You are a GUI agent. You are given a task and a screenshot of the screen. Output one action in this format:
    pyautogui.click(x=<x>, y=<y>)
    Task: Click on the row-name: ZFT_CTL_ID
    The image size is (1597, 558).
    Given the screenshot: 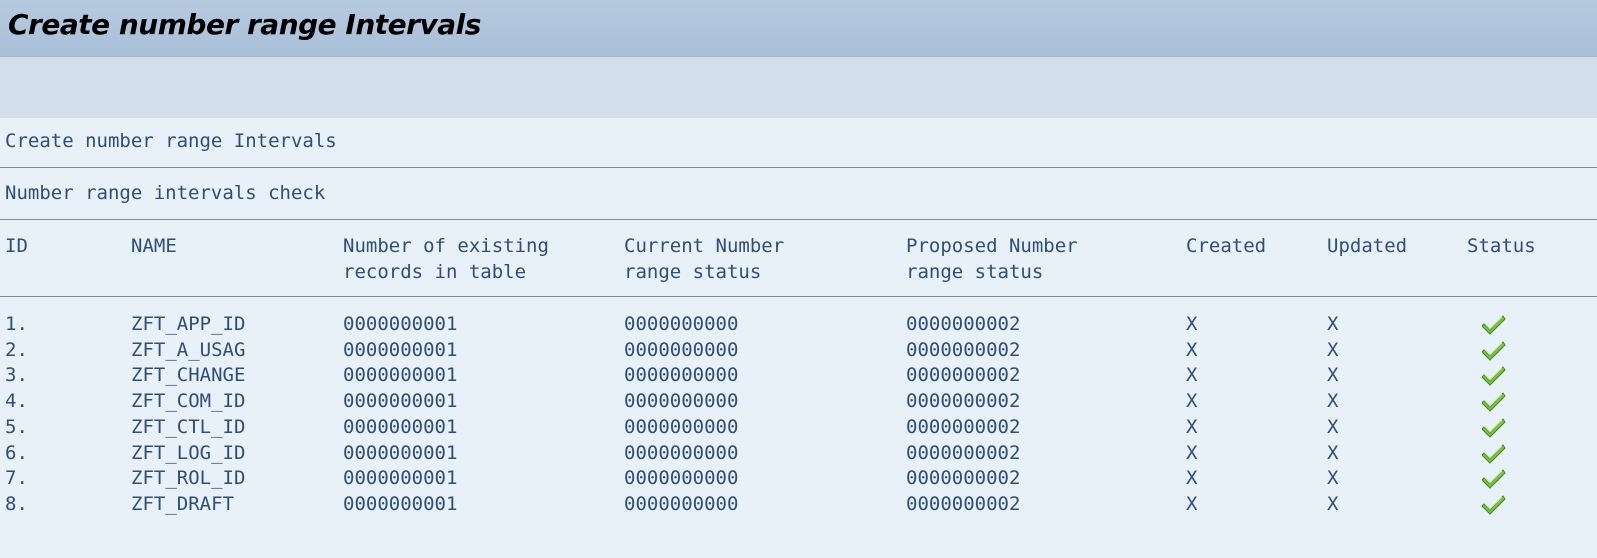 What is the action you would take?
    pyautogui.click(x=188, y=426)
    